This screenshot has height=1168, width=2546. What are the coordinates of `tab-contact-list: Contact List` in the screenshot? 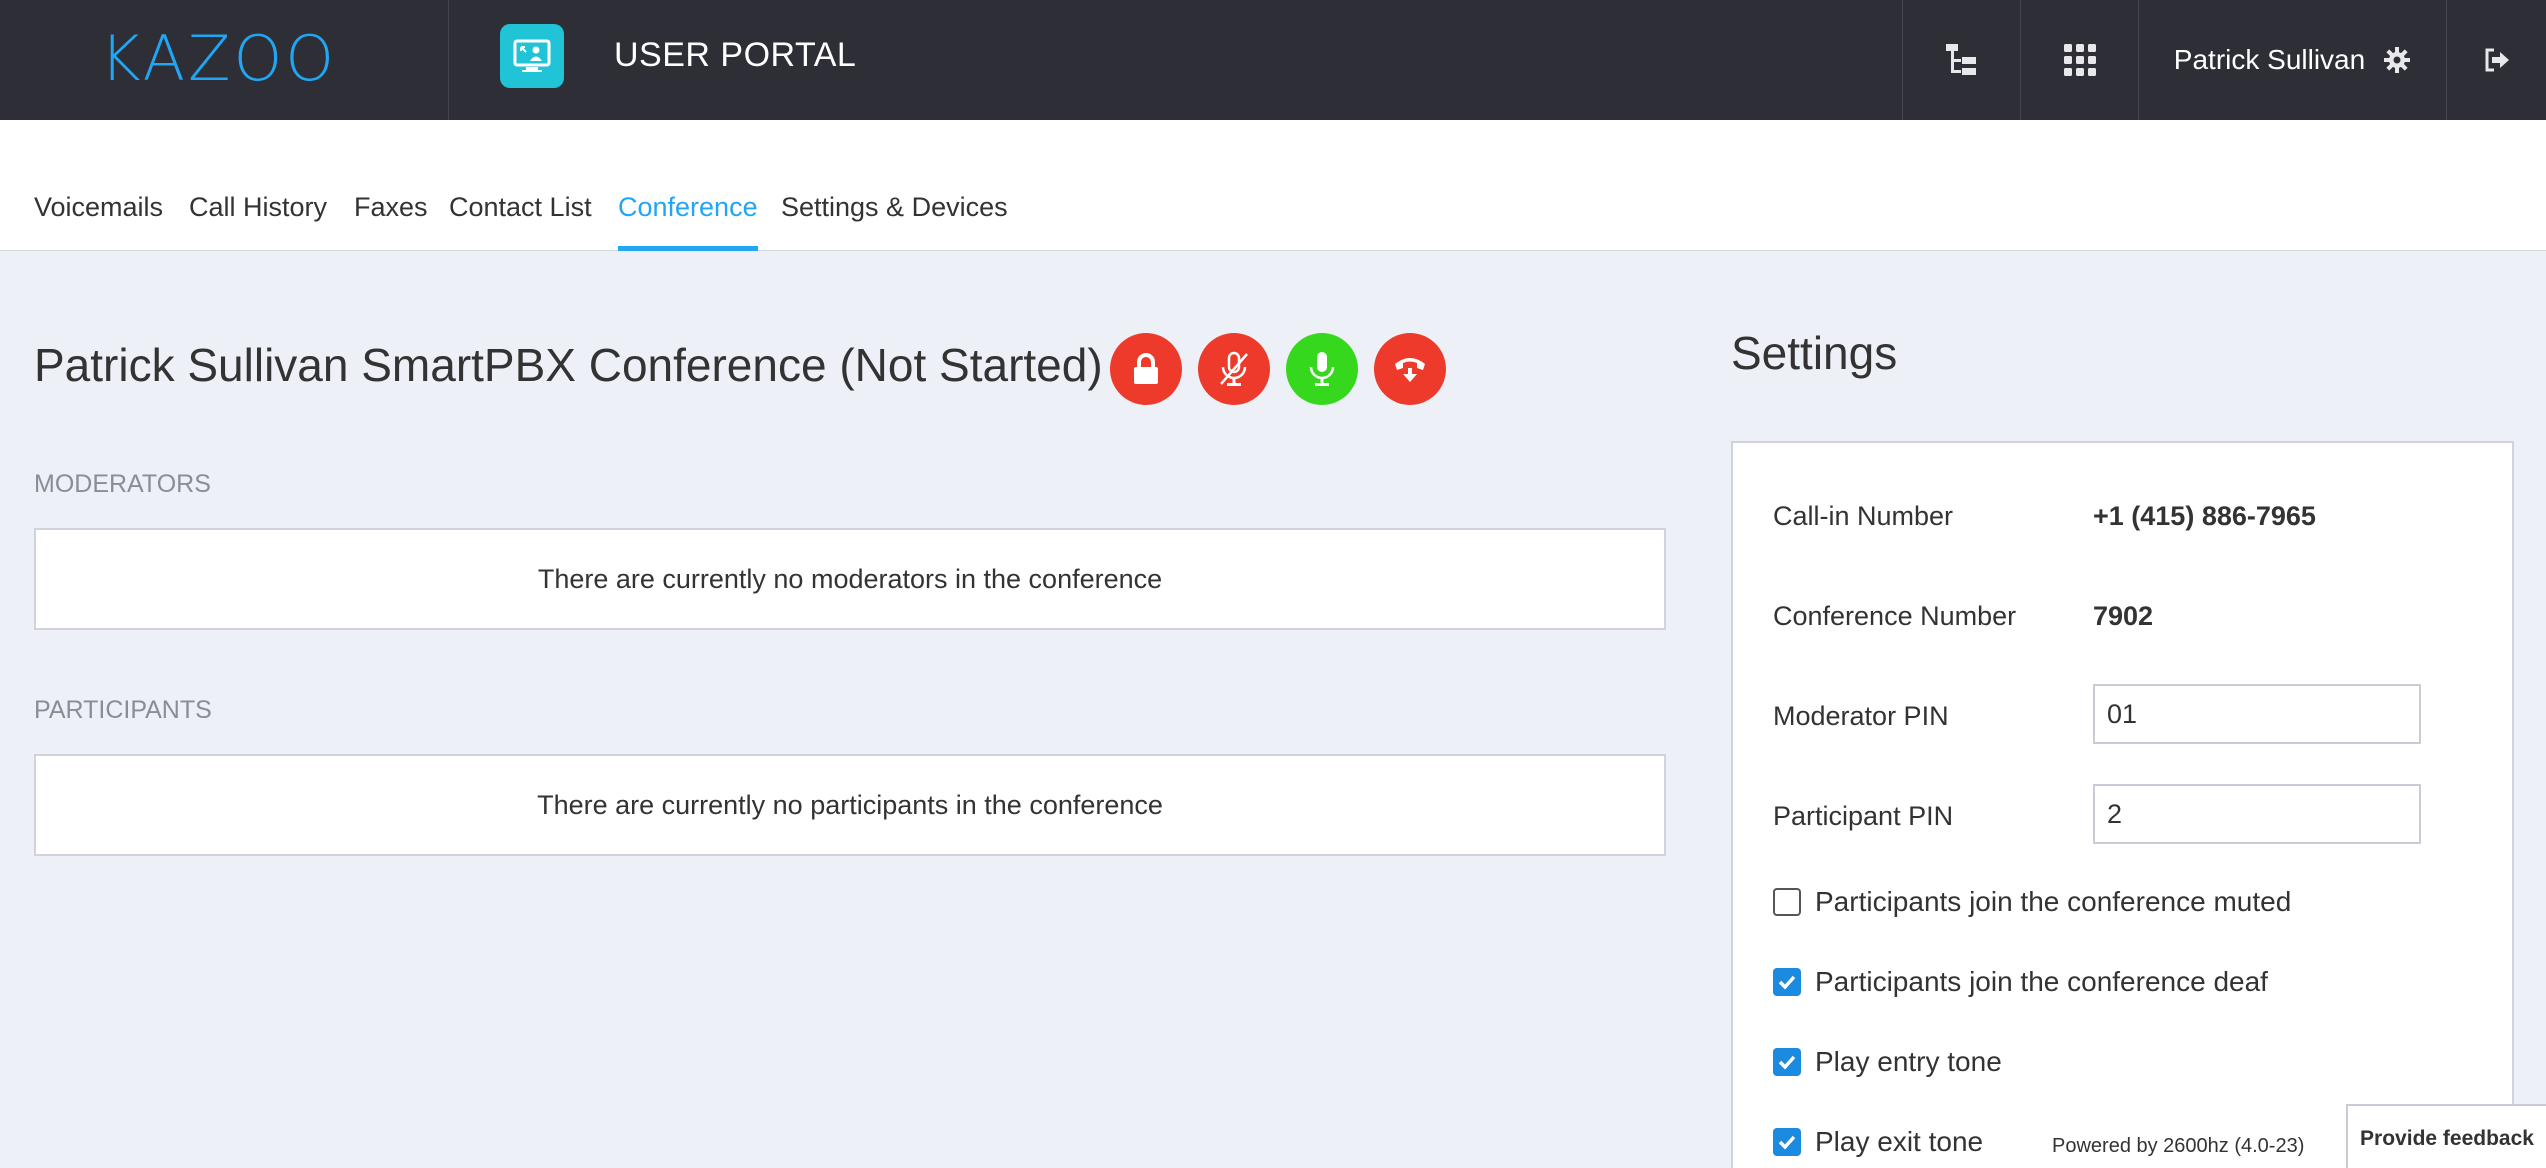 It's located at (520, 221).